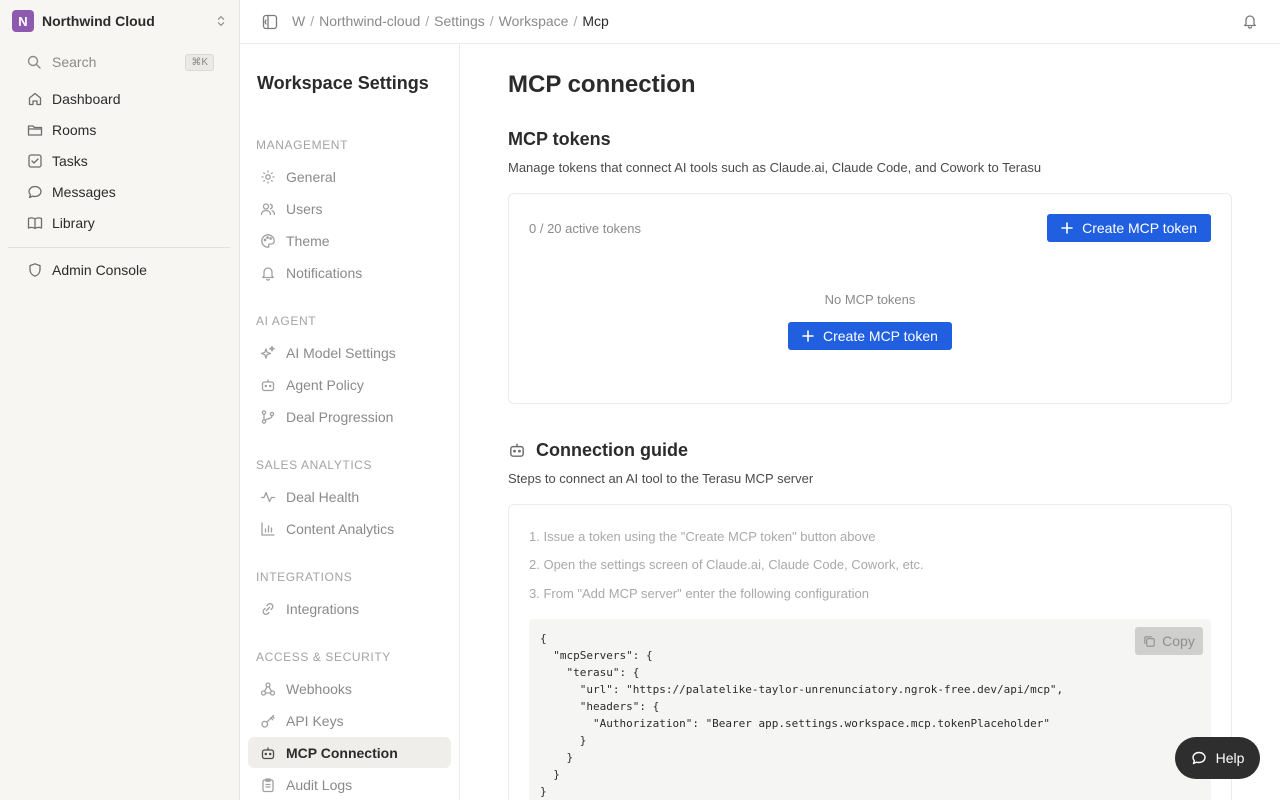  Describe the element at coordinates (199, 62) in the screenshot. I see `search-shortcut-badge: ⌘K` at that location.